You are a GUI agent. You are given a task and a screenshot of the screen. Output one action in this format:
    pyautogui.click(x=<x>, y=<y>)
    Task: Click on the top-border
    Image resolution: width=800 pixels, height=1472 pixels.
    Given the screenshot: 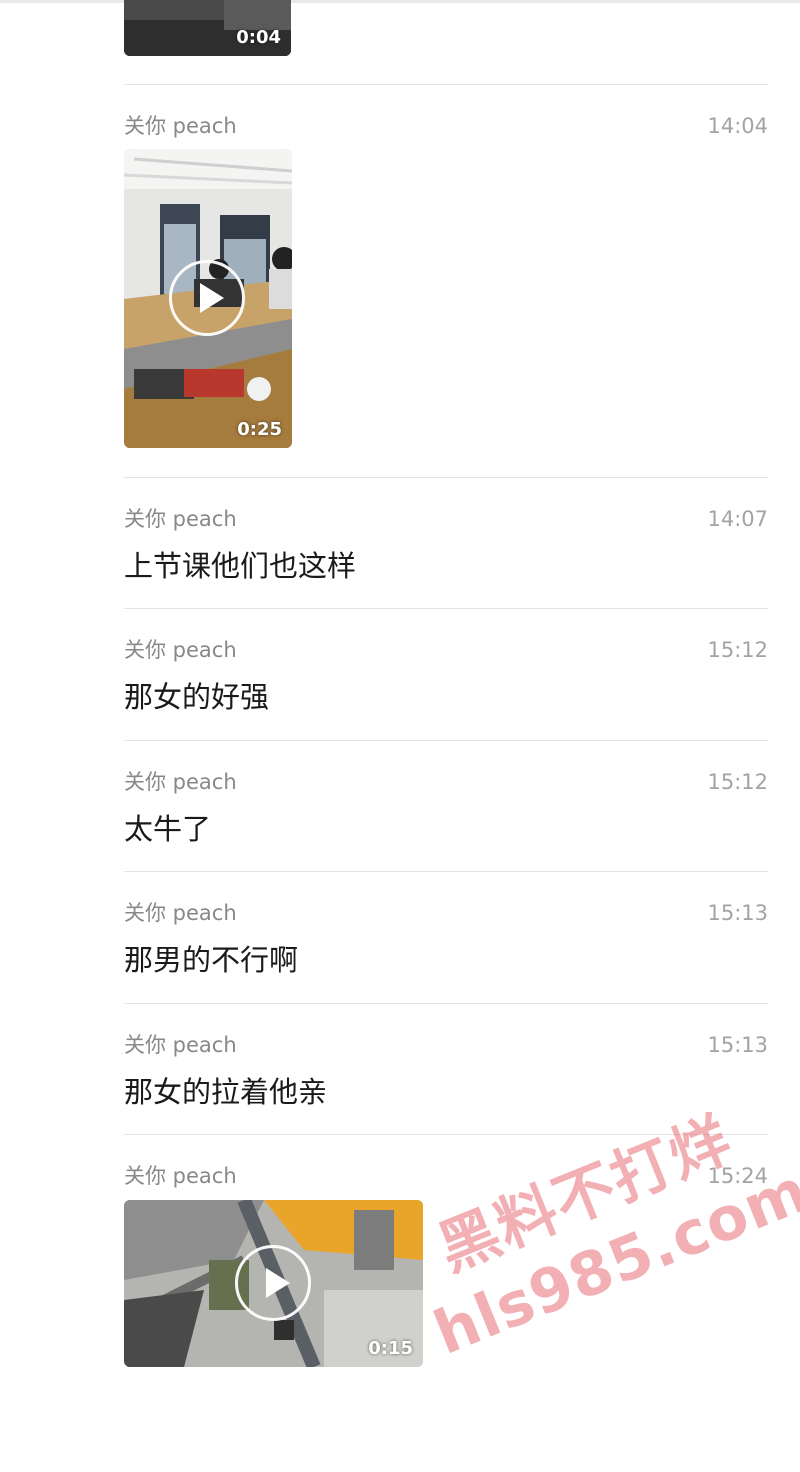 What is the action you would take?
    pyautogui.click(x=400, y=1)
    